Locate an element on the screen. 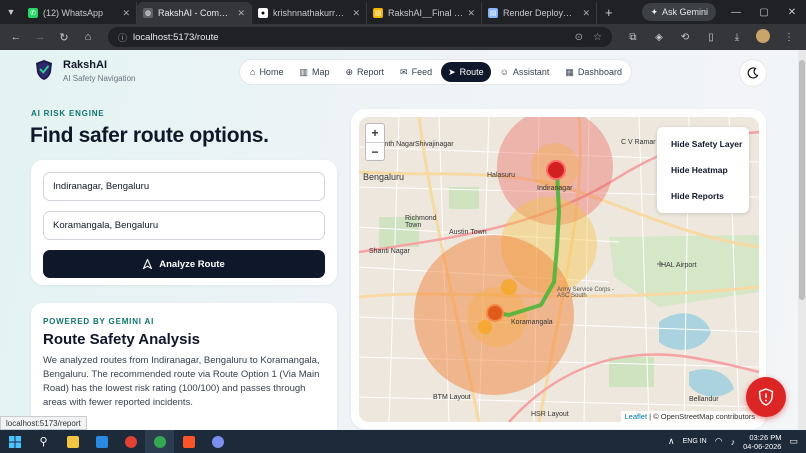 This screenshot has height=453, width=806. brand: RakshAI AI Safety Navigation is located at coordinates (99, 71).